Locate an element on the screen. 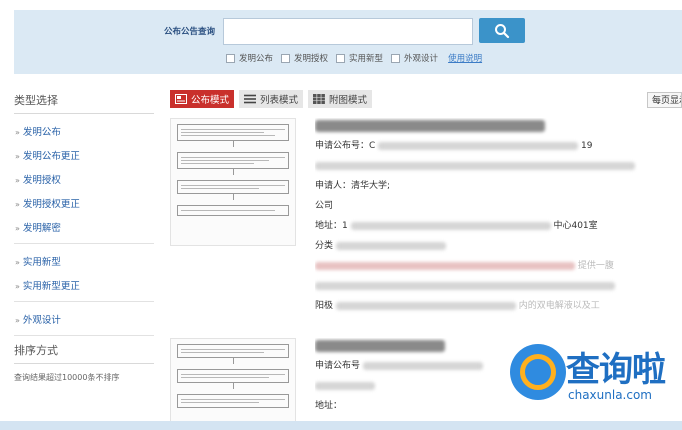  search-label: 公布公告查询 is located at coordinates (190, 32).